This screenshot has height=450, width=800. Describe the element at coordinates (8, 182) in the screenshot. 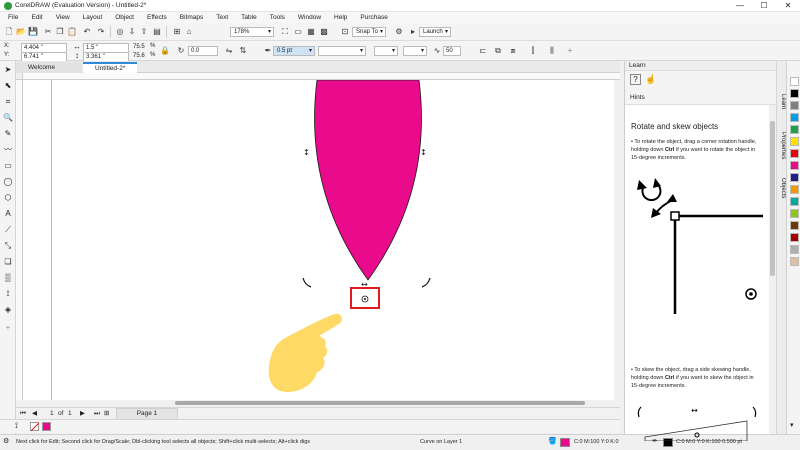

I see `ellipse-tool-icon: ◯` at that location.